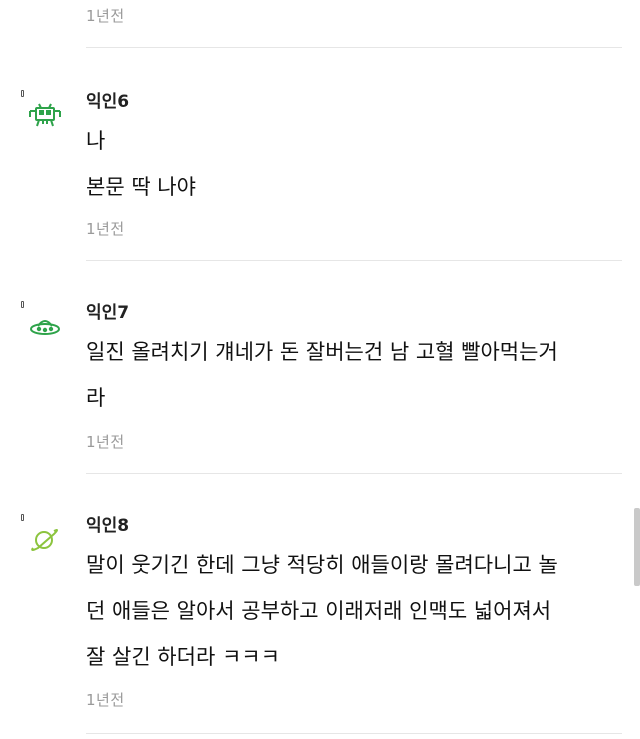  What do you see at coordinates (107, 523) in the screenshot?
I see `comment-nickname: 익인8` at bounding box center [107, 523].